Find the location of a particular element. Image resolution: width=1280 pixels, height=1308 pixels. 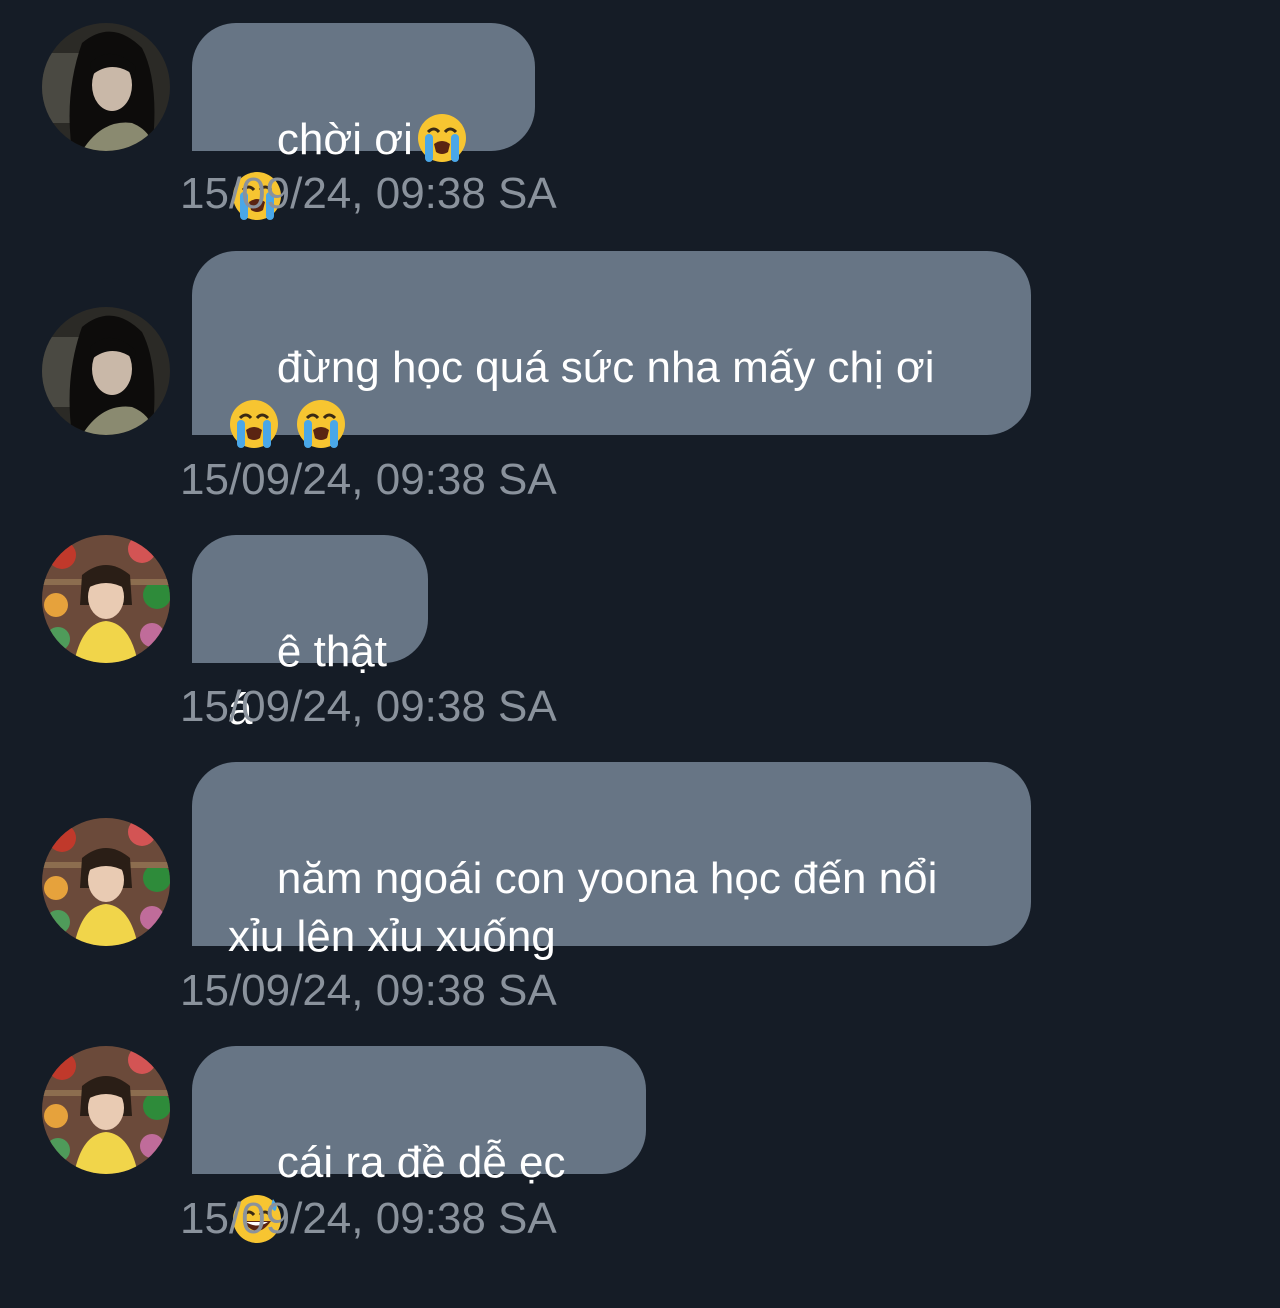

message-text: đừng học quá sức nha mấy chị ơi is located at coordinates (605, 367).